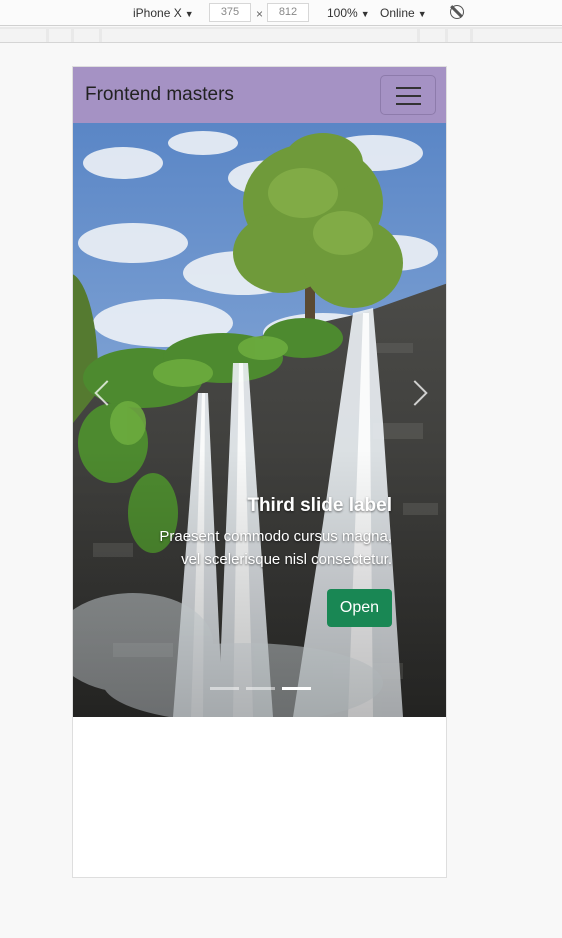 This screenshot has height=938, width=562. Describe the element at coordinates (286, 559) in the screenshot. I see `caption-text-line: vel scelerisque nisl consectetur.` at that location.